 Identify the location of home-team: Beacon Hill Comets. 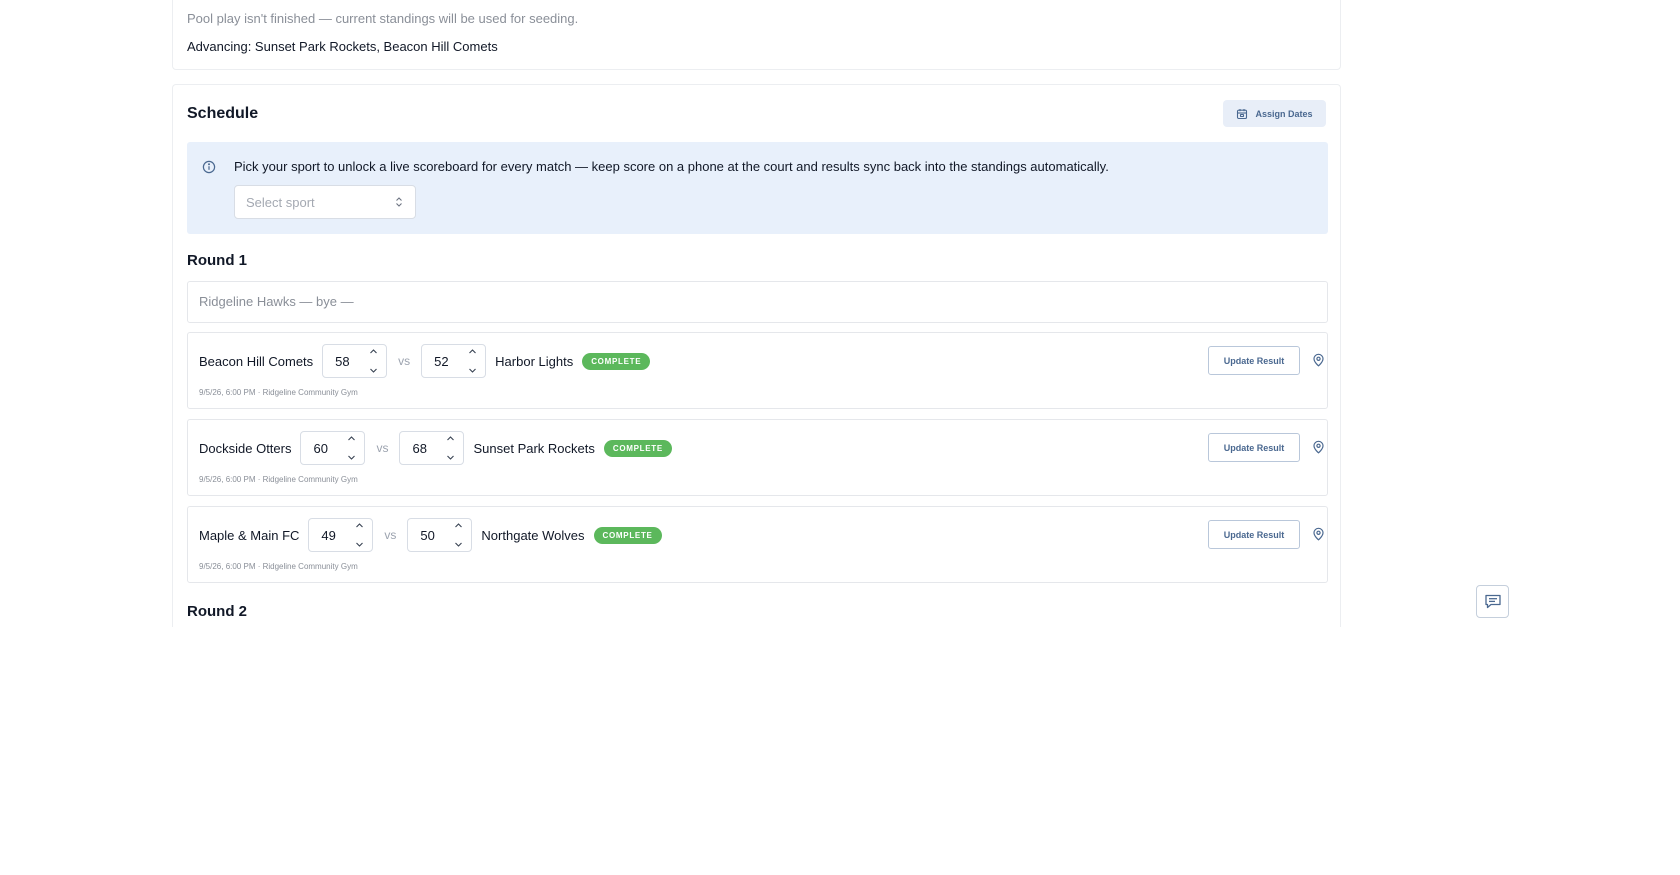
(256, 361).